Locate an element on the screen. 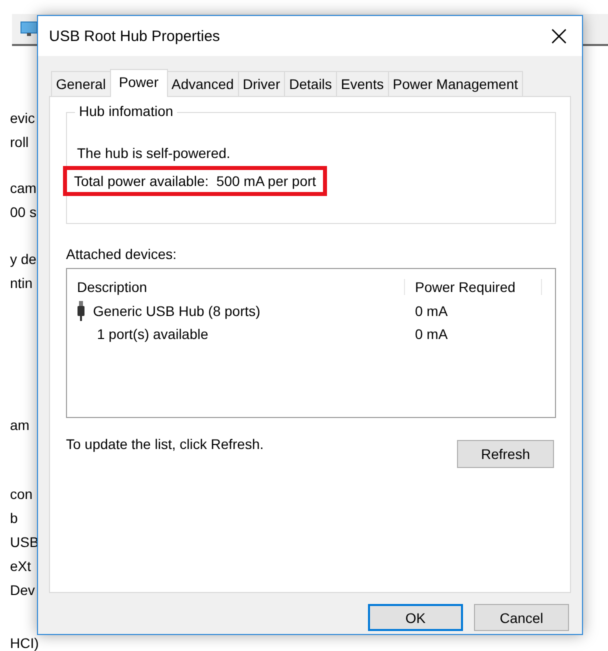 This screenshot has width=608, height=651. background-text: eXt is located at coordinates (21, 566).